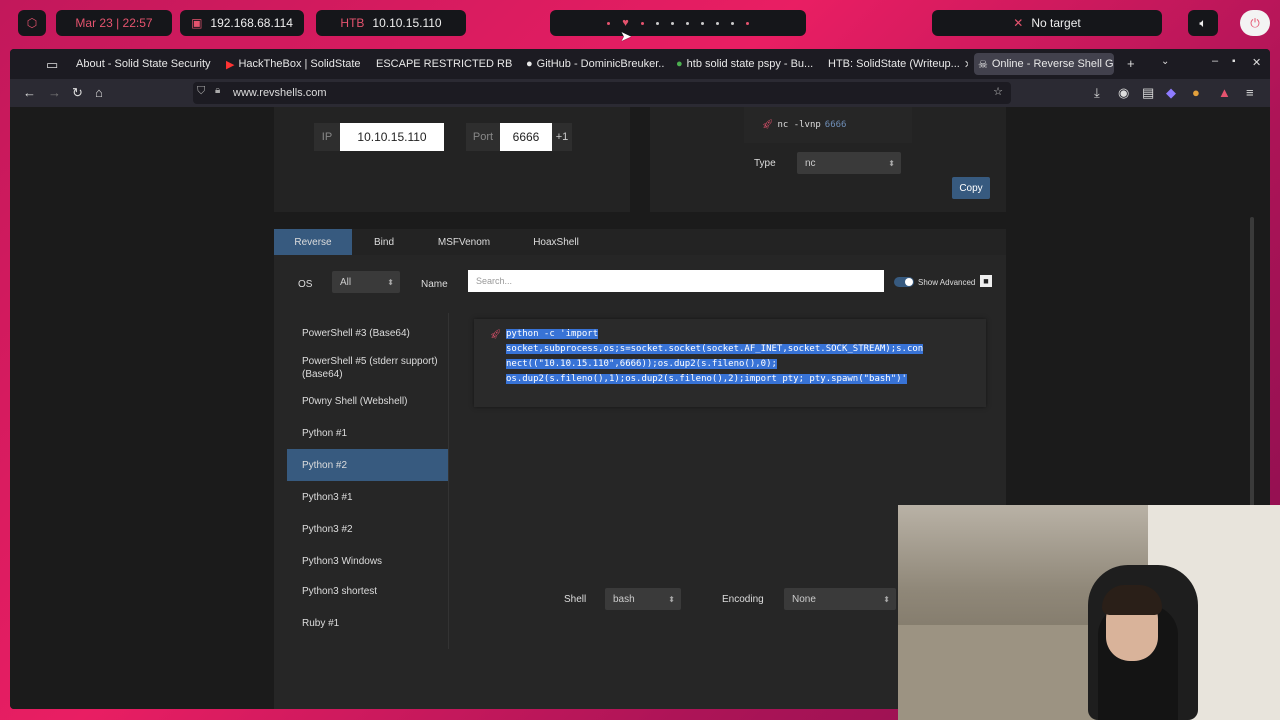 The image size is (1280, 720). What do you see at coordinates (1215, 61) in the screenshot?
I see `minimize-icon: –` at bounding box center [1215, 61].